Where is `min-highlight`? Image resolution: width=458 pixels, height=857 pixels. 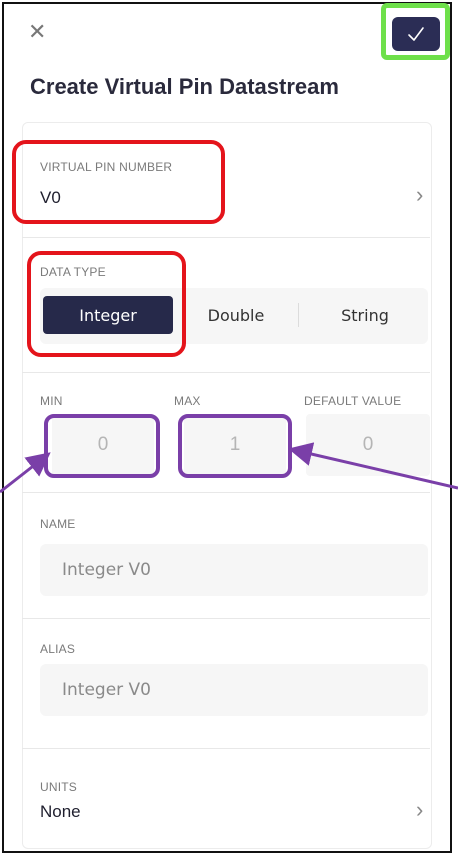
min-highlight is located at coordinates (102, 446).